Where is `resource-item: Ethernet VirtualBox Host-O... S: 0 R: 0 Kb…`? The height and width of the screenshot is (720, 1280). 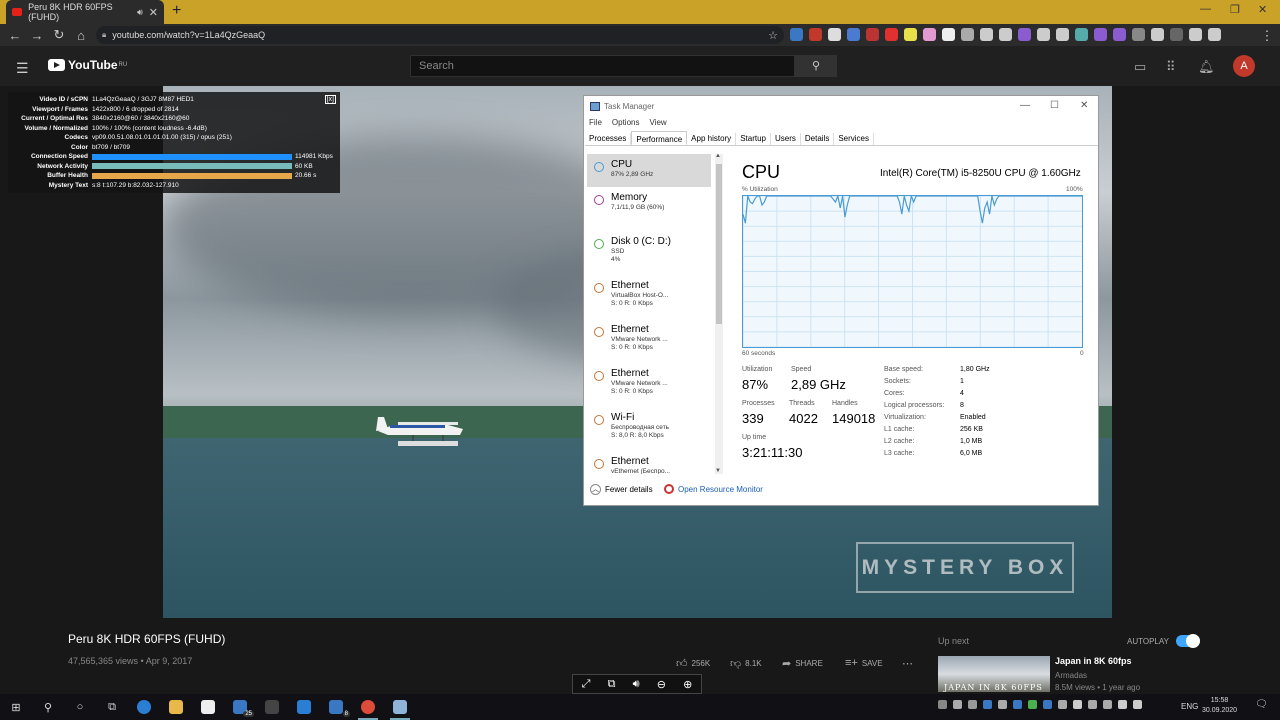 resource-item: Ethernet VirtualBox Host-O... S: 0 R: 0 Kb… is located at coordinates (649, 297).